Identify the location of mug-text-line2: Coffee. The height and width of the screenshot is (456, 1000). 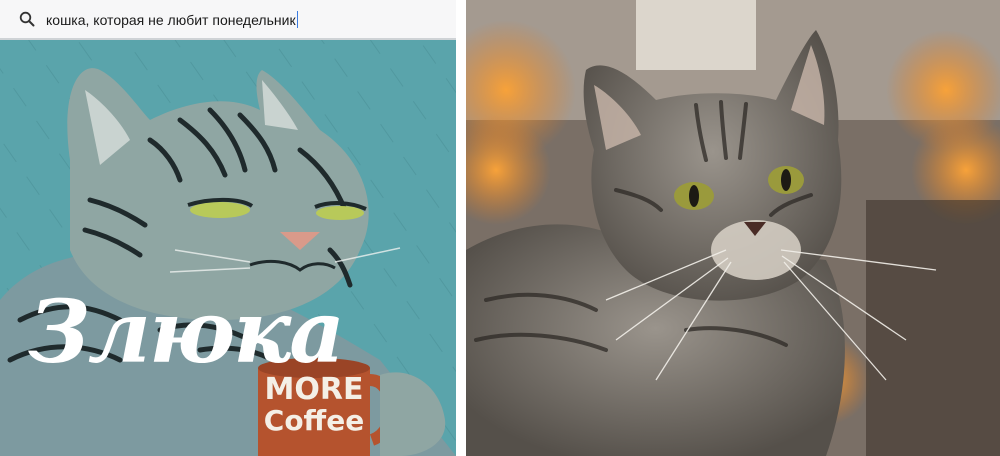
(314, 420).